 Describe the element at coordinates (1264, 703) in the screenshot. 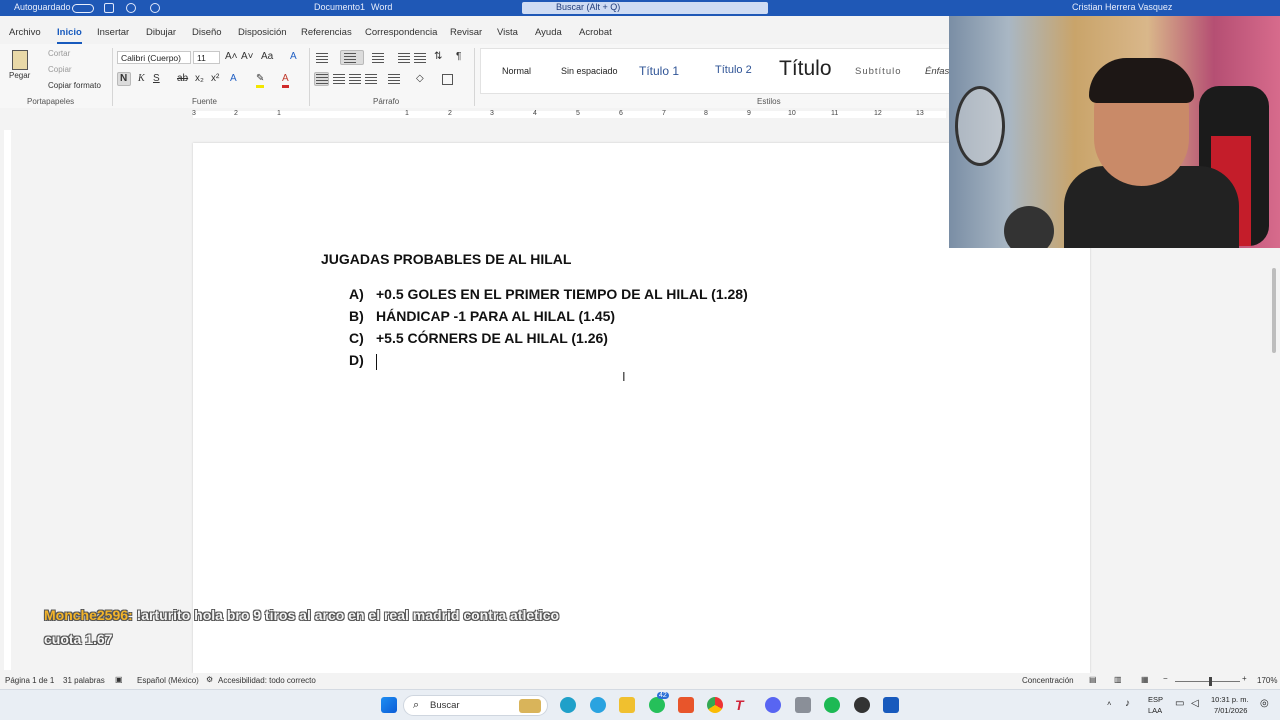

I see `notifications-icon: ◎` at that location.